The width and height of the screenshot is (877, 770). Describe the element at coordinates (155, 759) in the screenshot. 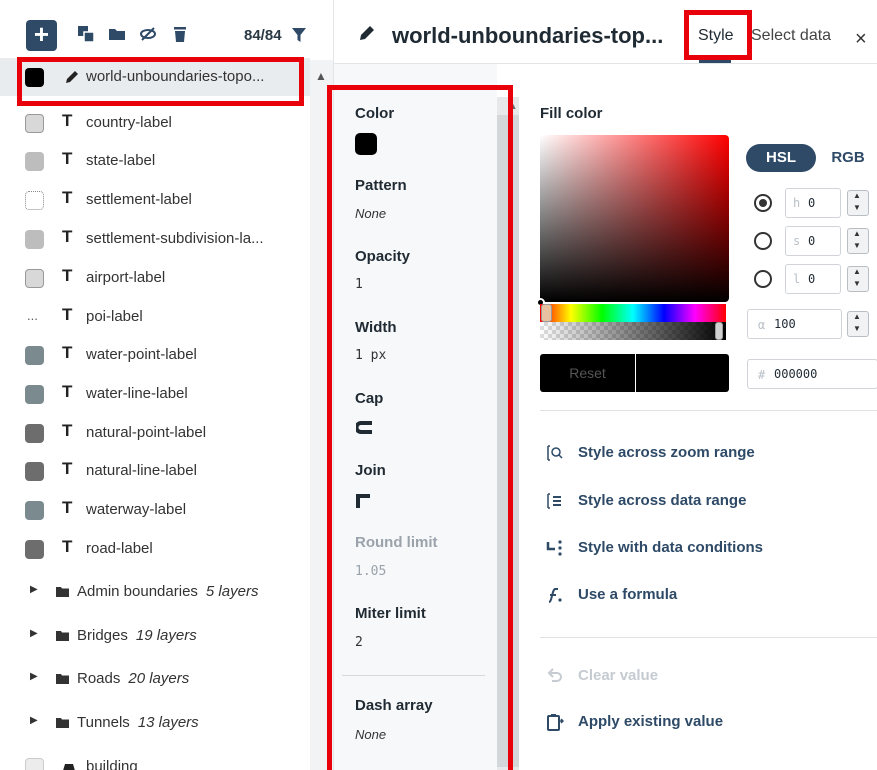

I see `layer-row: building` at that location.